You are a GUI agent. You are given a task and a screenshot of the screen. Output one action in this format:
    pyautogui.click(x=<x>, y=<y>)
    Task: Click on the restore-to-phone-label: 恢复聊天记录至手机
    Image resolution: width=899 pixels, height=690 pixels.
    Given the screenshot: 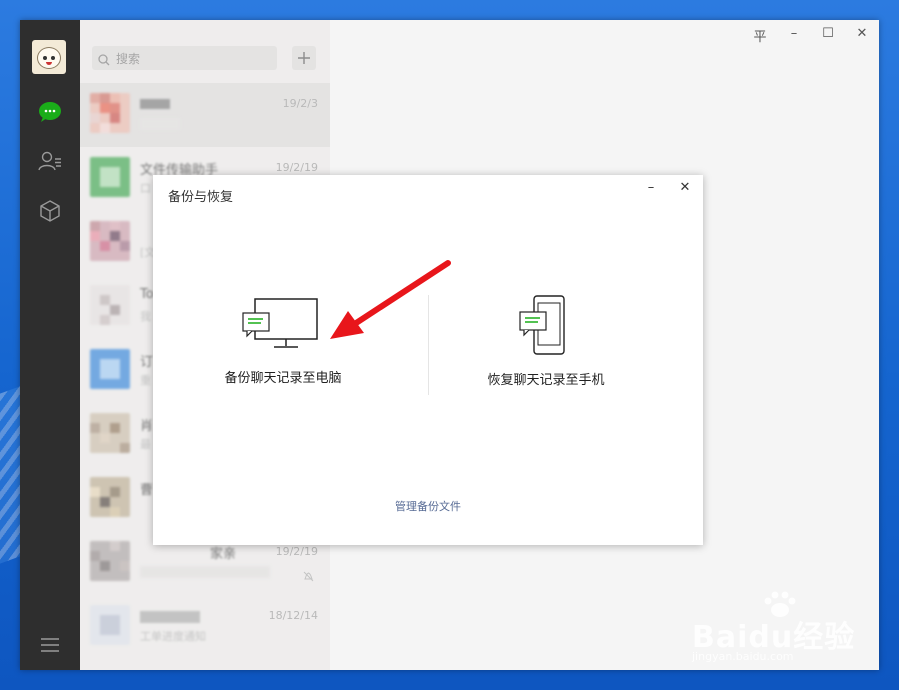 What is the action you would take?
    pyautogui.click(x=546, y=380)
    